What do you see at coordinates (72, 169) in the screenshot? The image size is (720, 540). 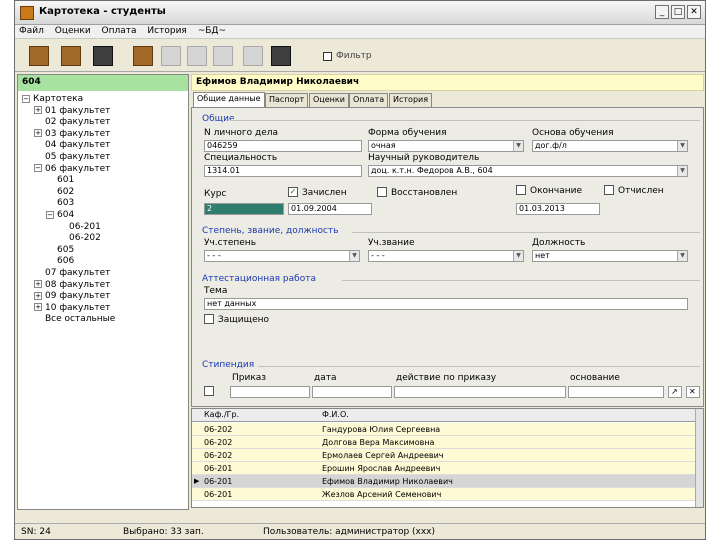 I see `tree-node: −06 факультет` at bounding box center [72, 169].